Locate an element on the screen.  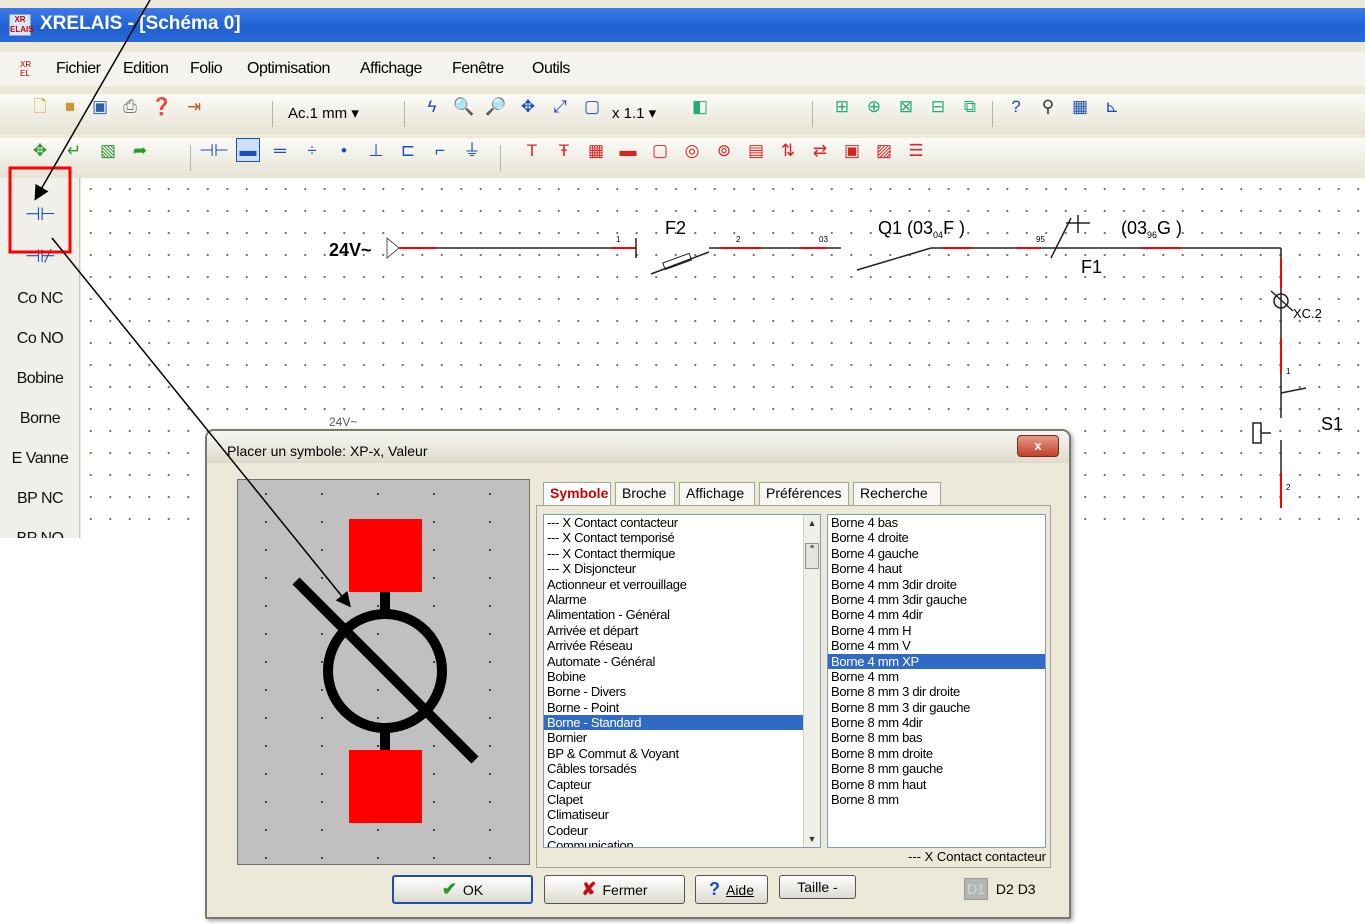
find-icon: ⚲ is located at coordinates (1048, 106).